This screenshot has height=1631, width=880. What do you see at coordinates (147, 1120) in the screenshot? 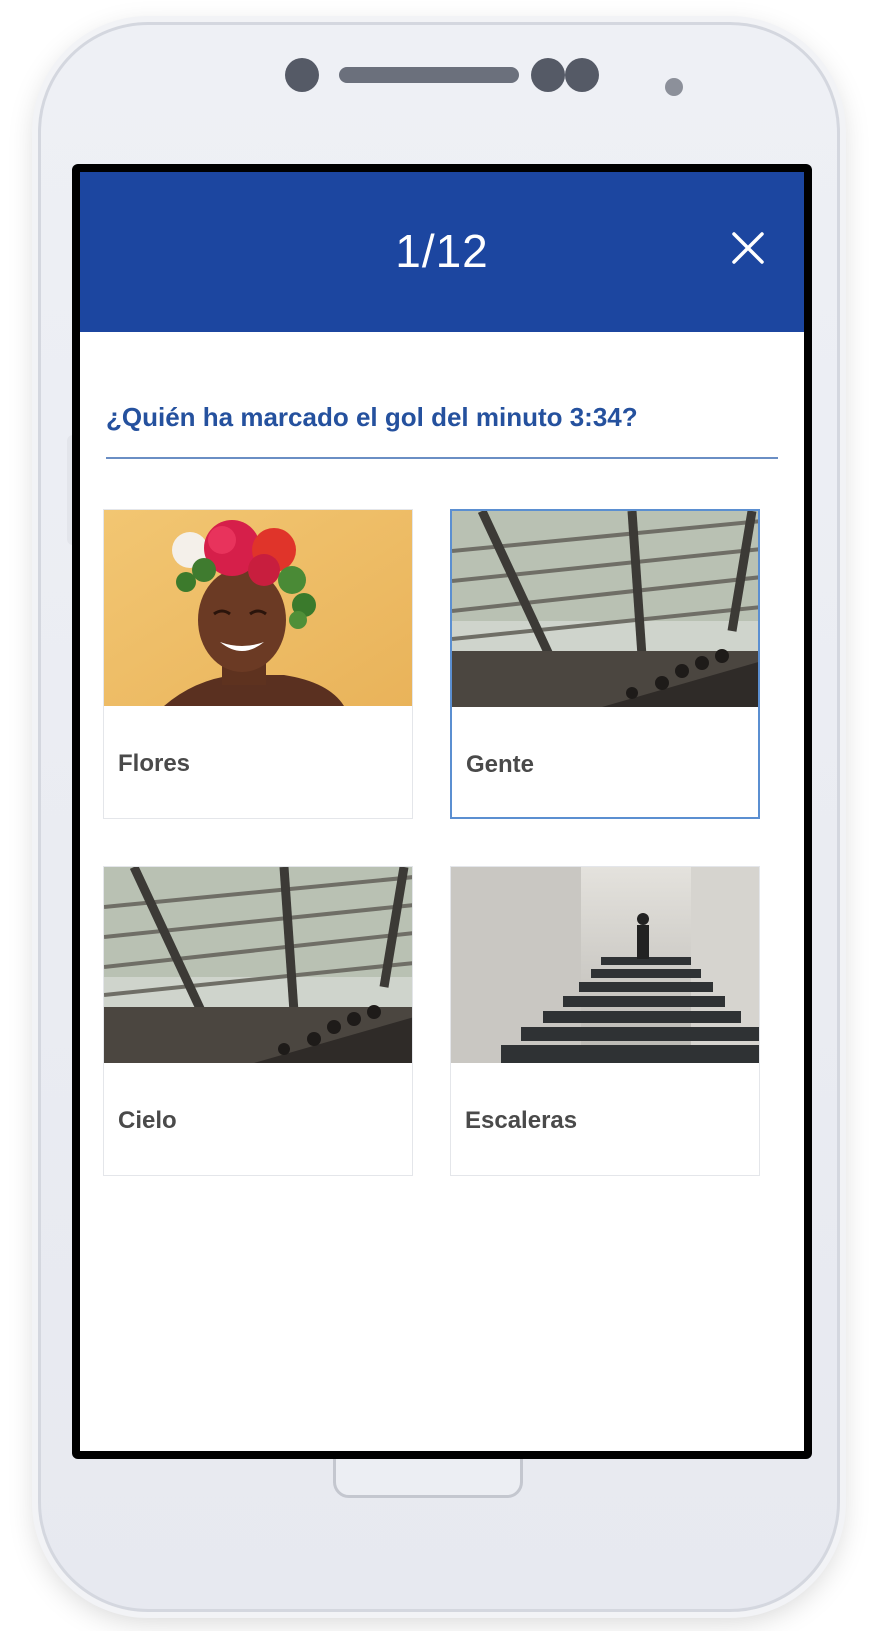
I see `option-label: Cielo` at bounding box center [147, 1120].